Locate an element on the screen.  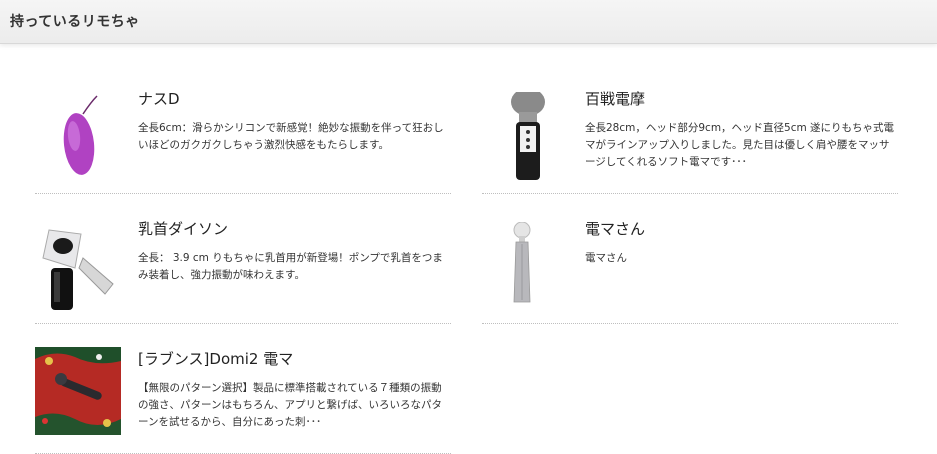
list-item: 電マさん 電マさん is located at coordinates (690, 259).